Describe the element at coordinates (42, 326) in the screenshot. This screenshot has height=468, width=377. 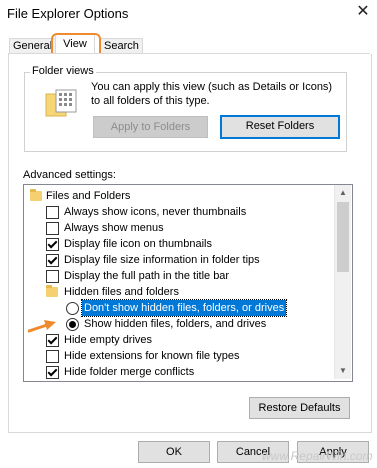
I see `annotation-arrow-icon` at that location.